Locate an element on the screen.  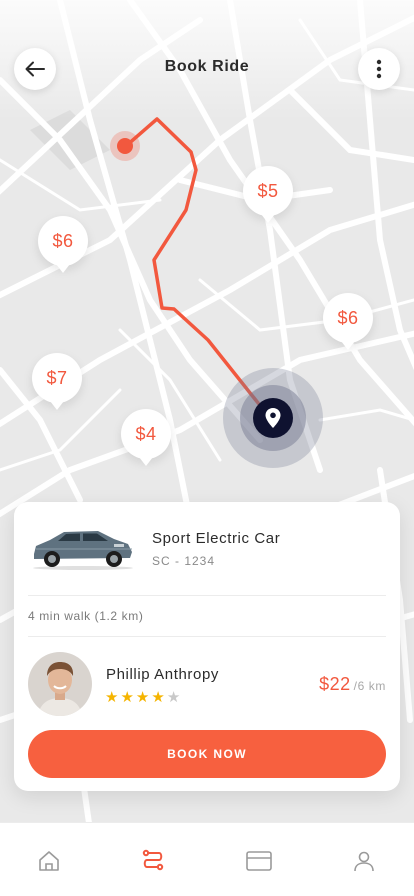
driver-rating: ★ ★ ★ ★ ★ is located at coordinates (142, 697).